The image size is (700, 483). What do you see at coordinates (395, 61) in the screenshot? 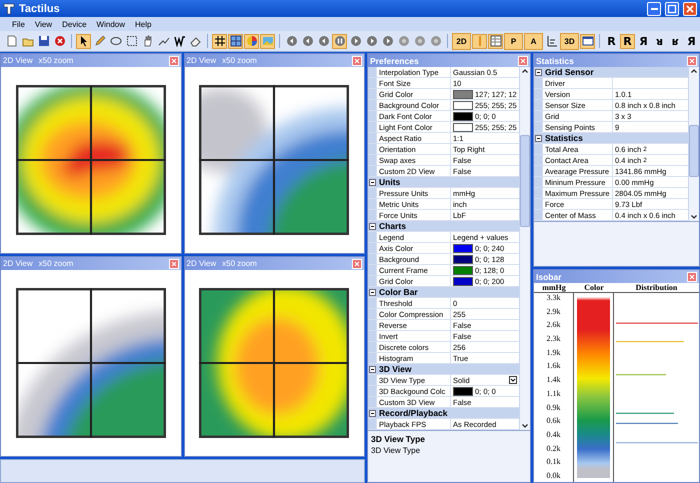
I see `panel-title: Preferences` at bounding box center [395, 61].